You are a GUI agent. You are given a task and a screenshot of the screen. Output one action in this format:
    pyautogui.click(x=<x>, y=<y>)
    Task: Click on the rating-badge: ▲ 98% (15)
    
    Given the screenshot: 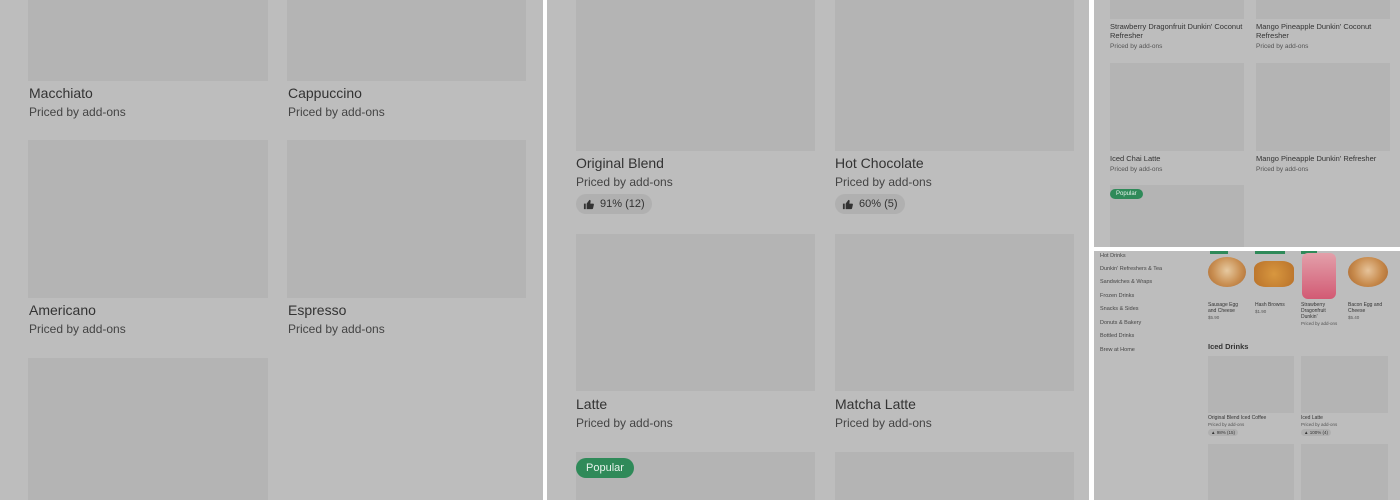 What is the action you would take?
    pyautogui.click(x=1223, y=432)
    